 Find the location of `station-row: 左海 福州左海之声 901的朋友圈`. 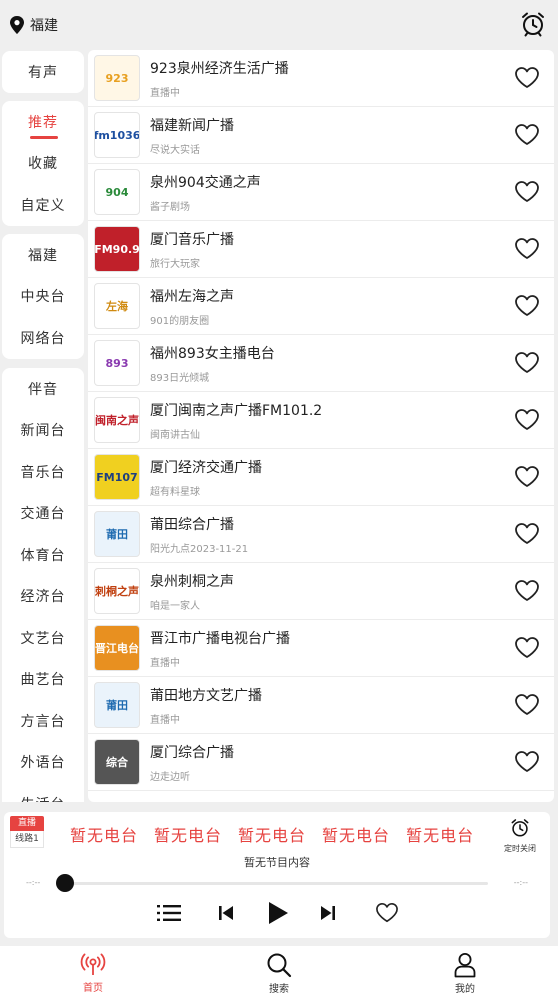

station-row: 左海 福州左海之声 901的朋友圈 is located at coordinates (321, 306).